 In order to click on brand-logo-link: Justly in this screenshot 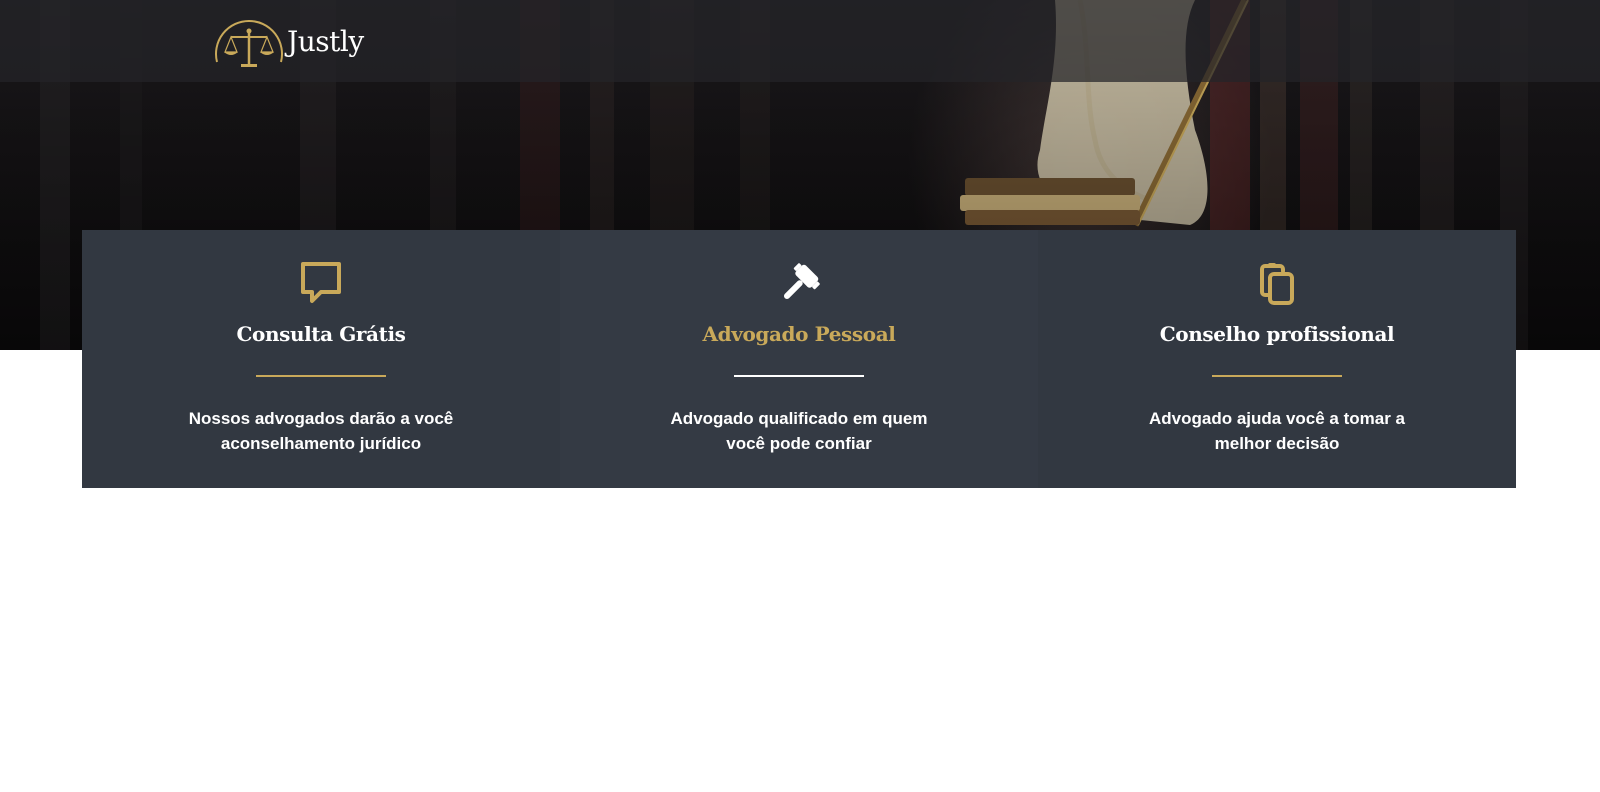, I will do `click(288, 41)`.